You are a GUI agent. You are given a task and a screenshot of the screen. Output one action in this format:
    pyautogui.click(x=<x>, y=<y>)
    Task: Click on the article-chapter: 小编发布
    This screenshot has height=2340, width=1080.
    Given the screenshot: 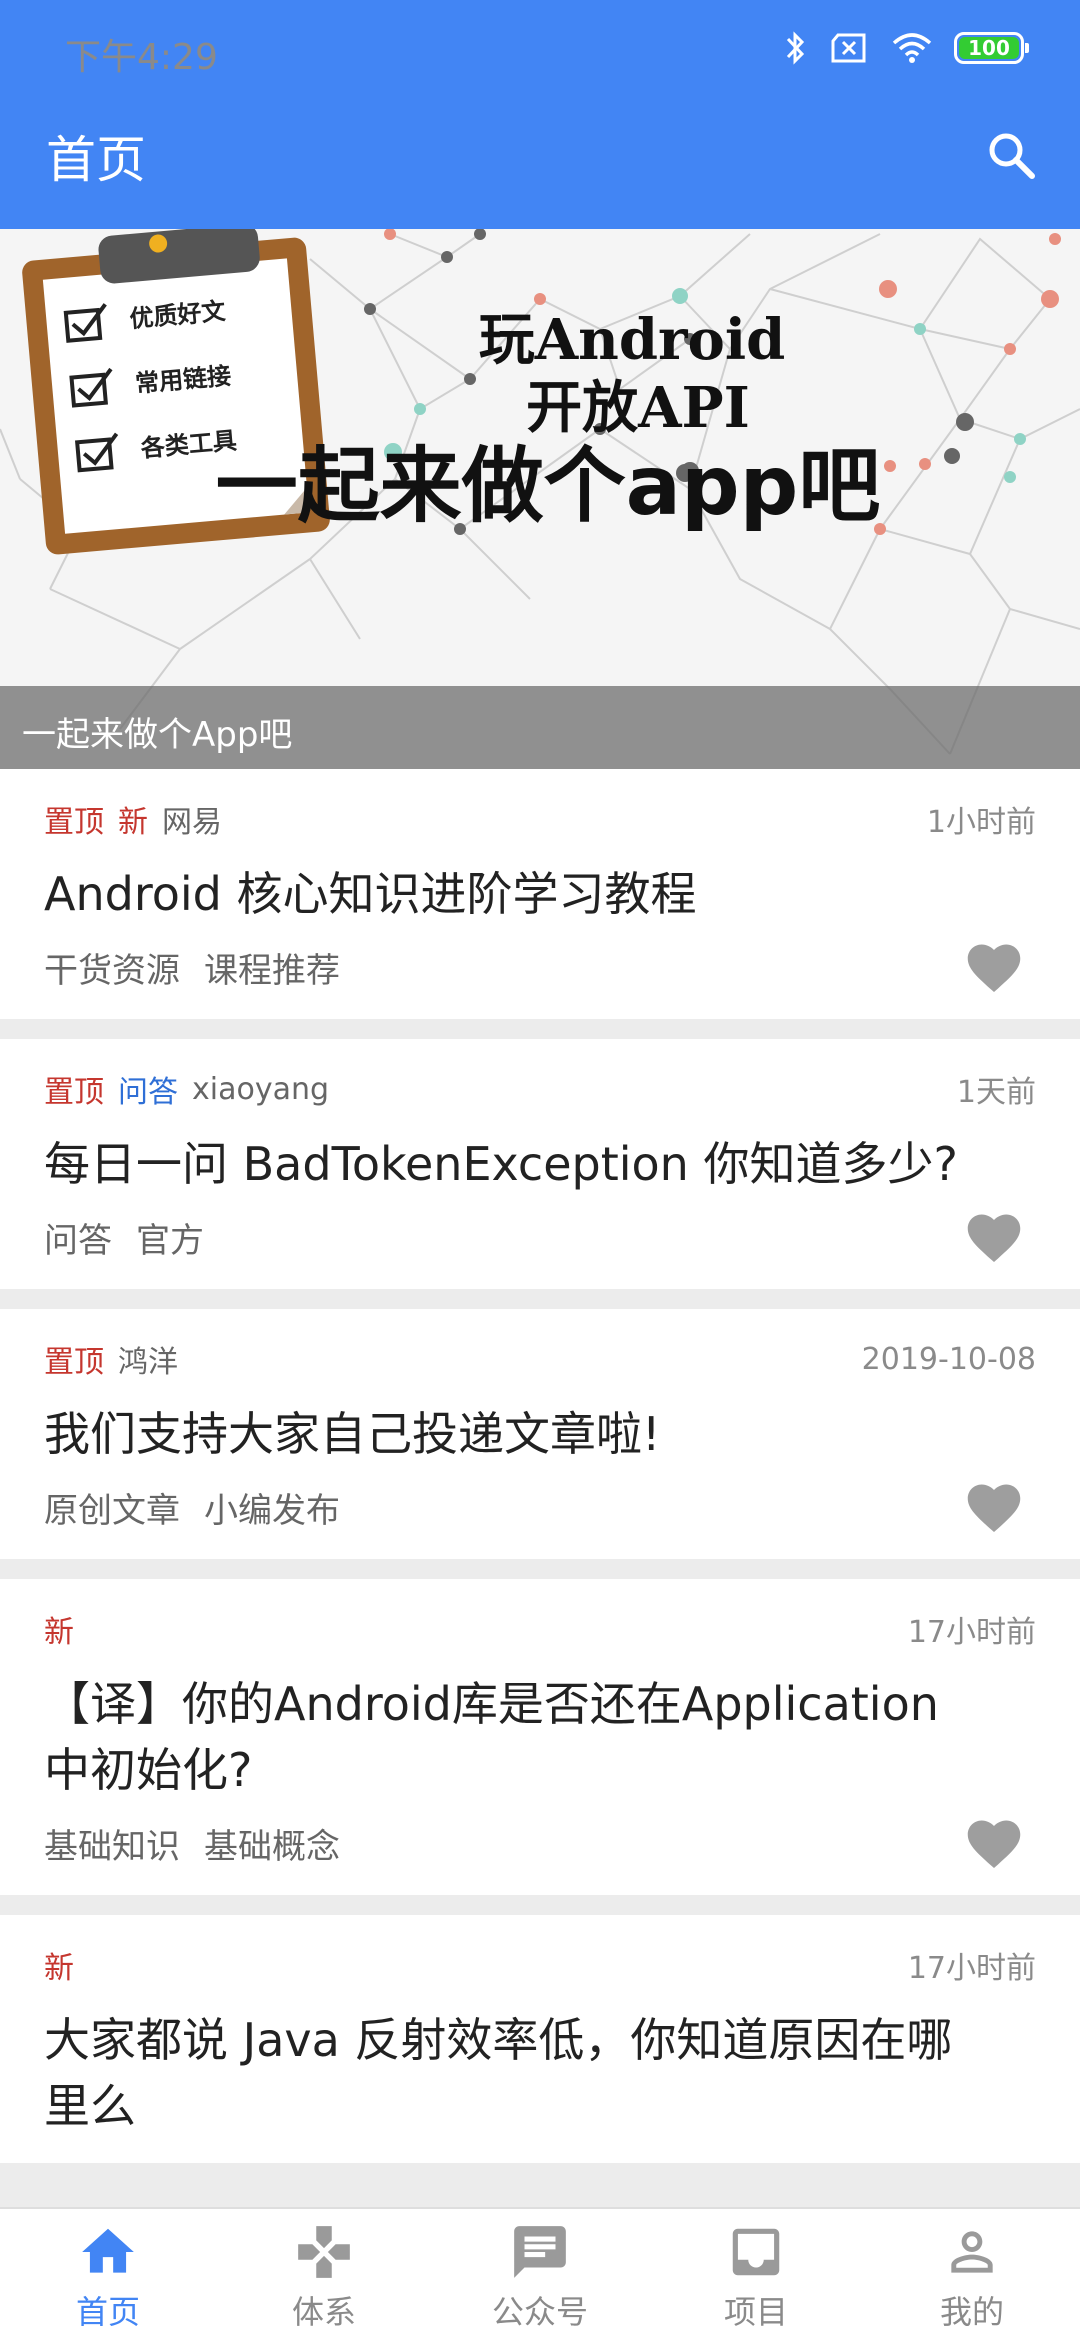 What is the action you would take?
    pyautogui.click(x=272, y=1507)
    